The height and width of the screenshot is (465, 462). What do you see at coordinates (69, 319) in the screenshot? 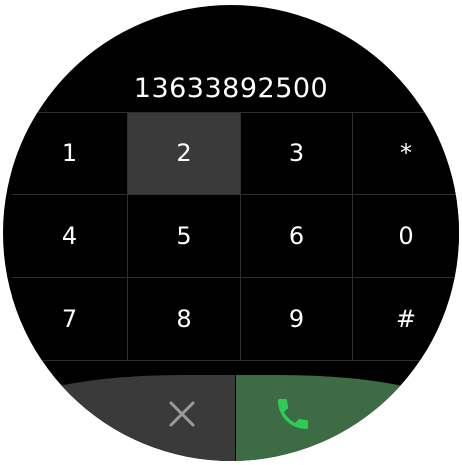
I see `key-7: 7` at bounding box center [69, 319].